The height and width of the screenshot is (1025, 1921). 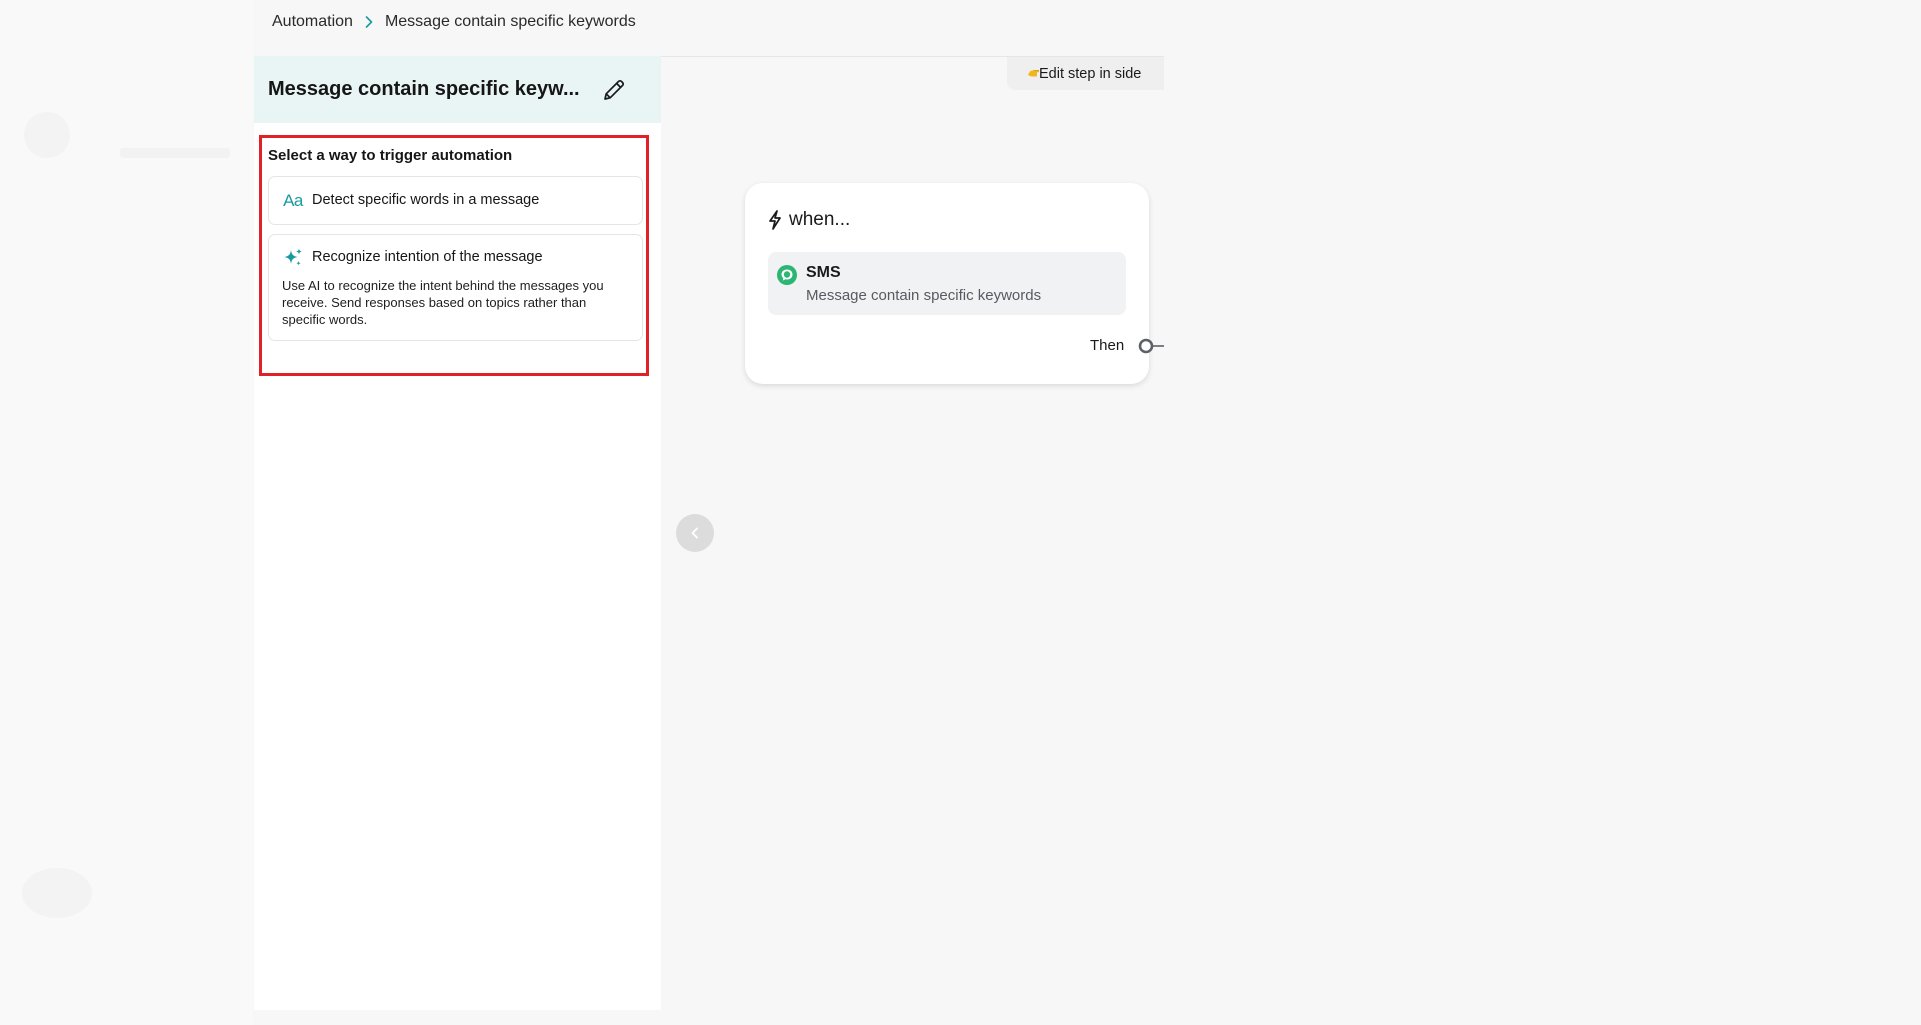 I want to click on pencil-icon, so click(x=614, y=89).